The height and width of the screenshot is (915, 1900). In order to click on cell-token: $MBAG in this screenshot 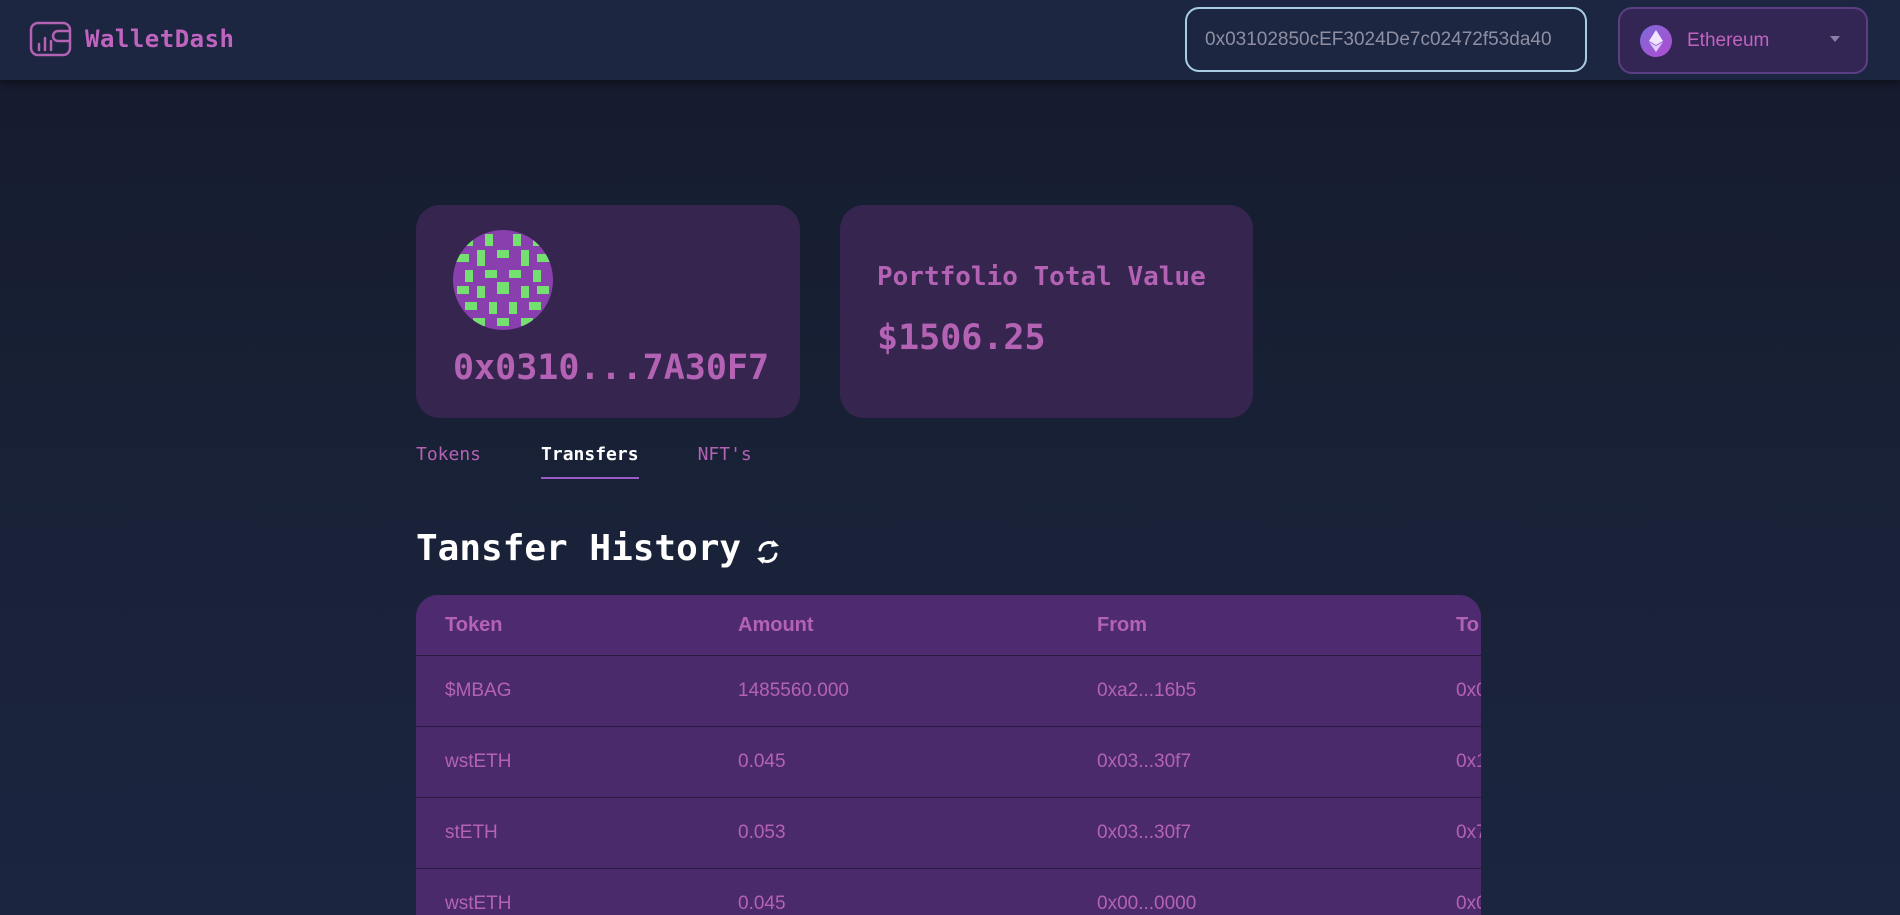, I will do `click(562, 691)`.